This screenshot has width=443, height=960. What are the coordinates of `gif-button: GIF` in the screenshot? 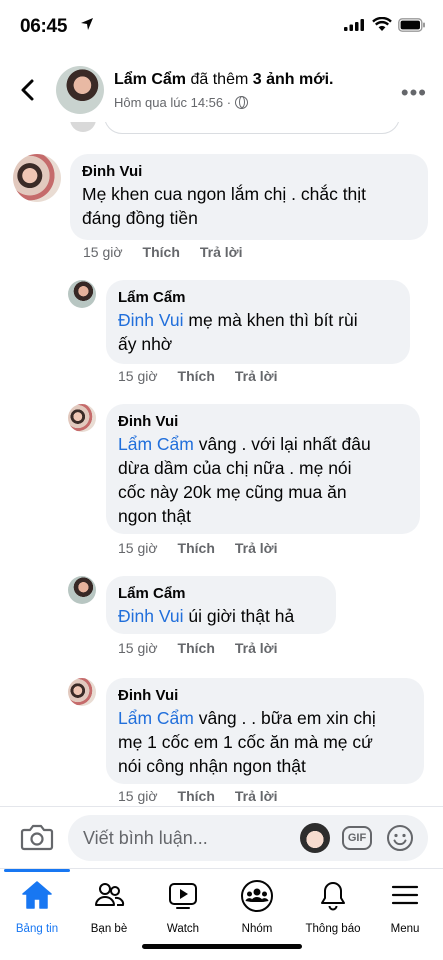 It's located at (357, 838).